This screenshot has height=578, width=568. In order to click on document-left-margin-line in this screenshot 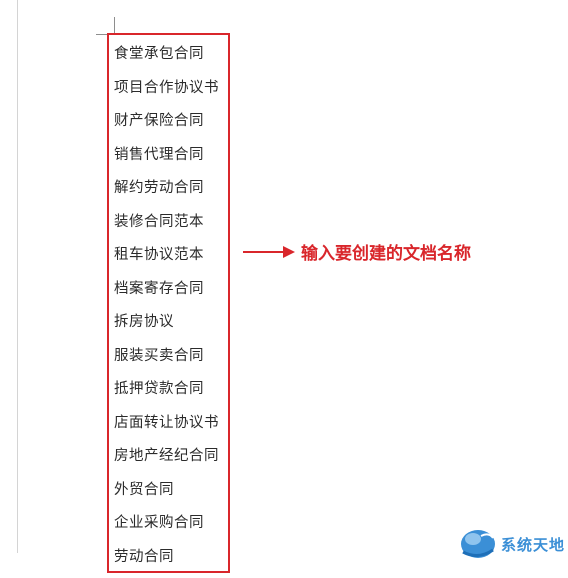, I will do `click(17, 276)`.